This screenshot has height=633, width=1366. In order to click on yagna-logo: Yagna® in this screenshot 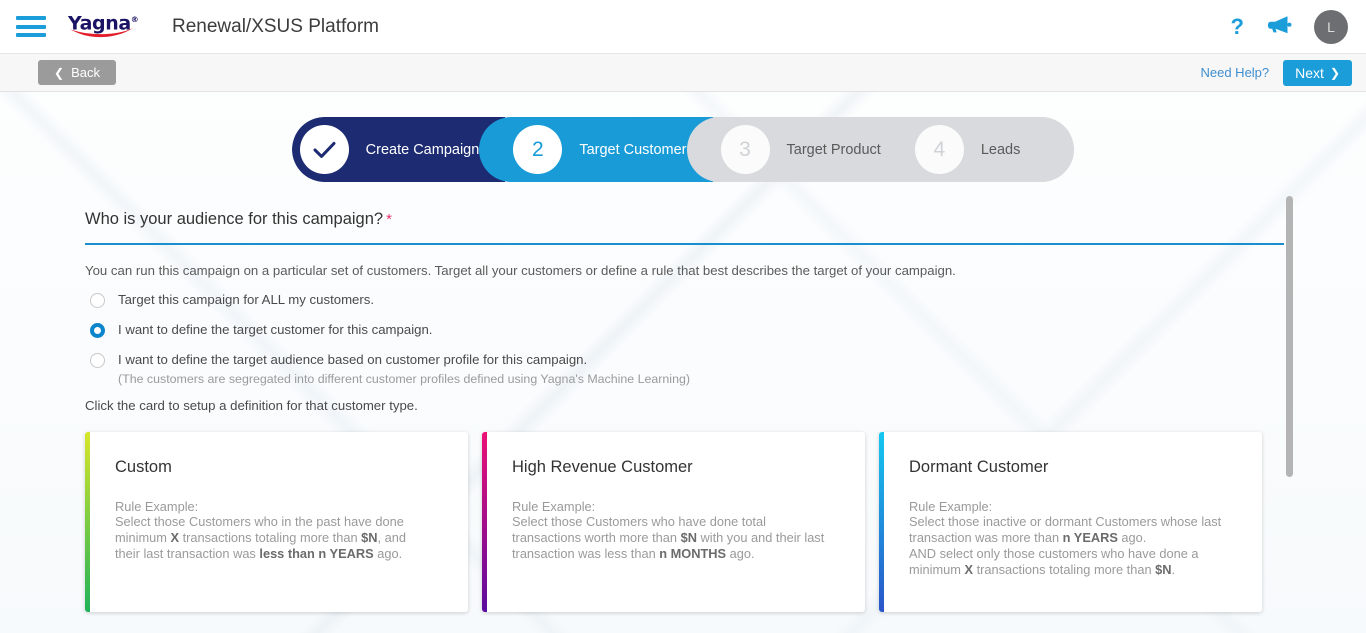, I will do `click(104, 27)`.